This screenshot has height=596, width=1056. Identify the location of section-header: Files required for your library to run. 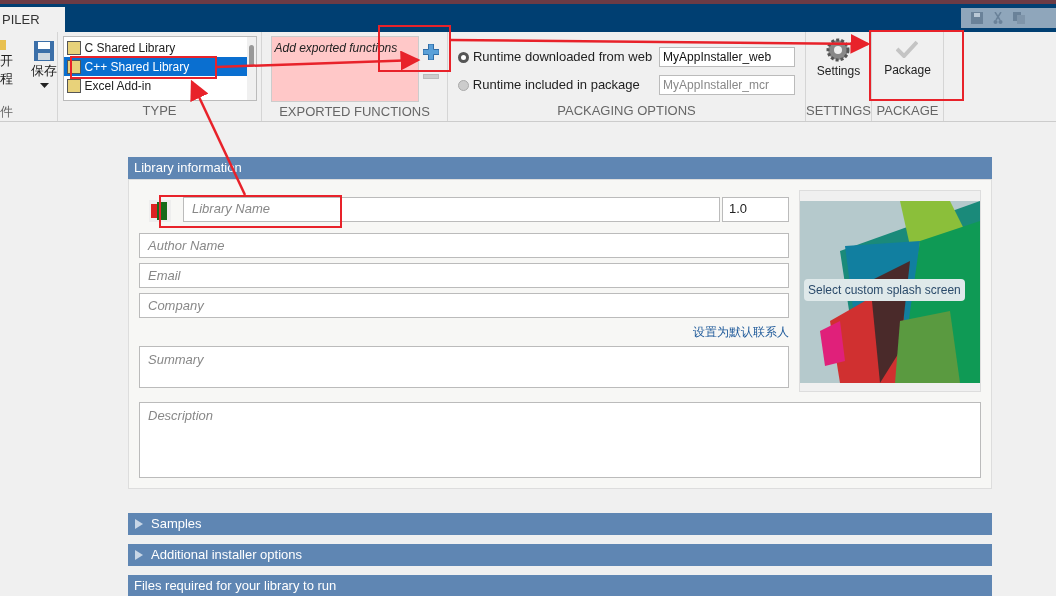
(560, 585).